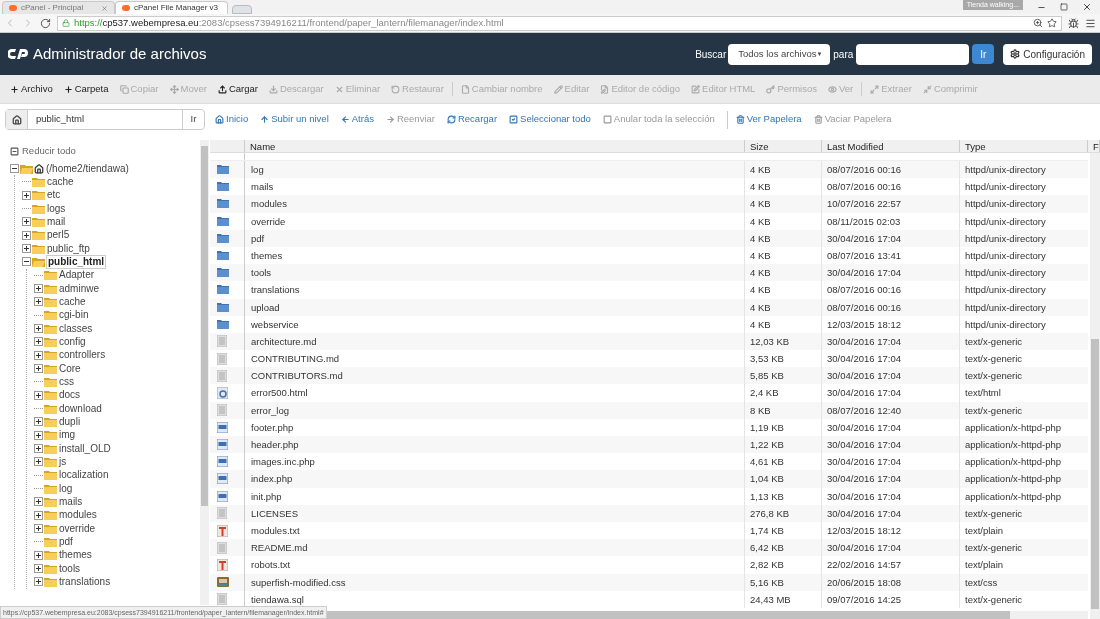 Image resolution: width=1100 pixels, height=619 pixels. Describe the element at coordinates (85, 581) in the screenshot. I see `tree-item: translations` at that location.